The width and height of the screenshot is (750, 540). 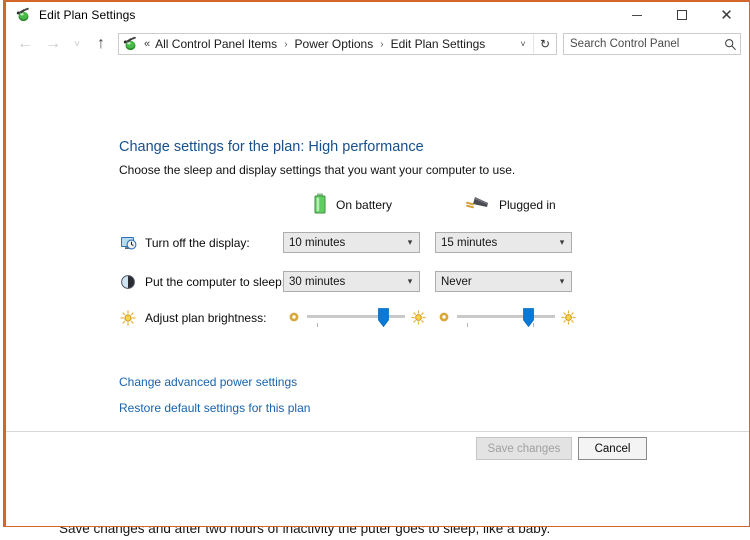 What do you see at coordinates (384, 318) in the screenshot?
I see `slider-thumb-on-battery` at bounding box center [384, 318].